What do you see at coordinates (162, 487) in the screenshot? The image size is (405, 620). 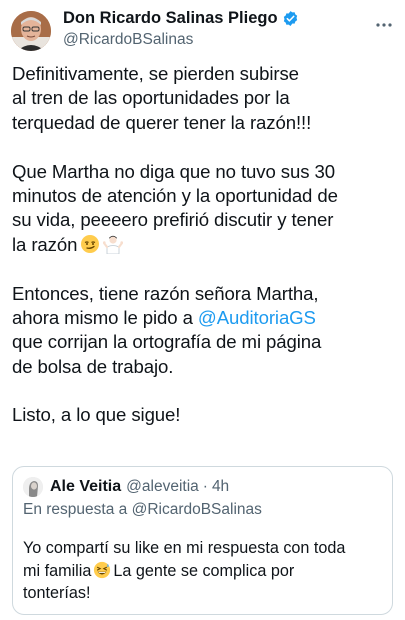 I see `quoted-author-handle: @aleveitia` at bounding box center [162, 487].